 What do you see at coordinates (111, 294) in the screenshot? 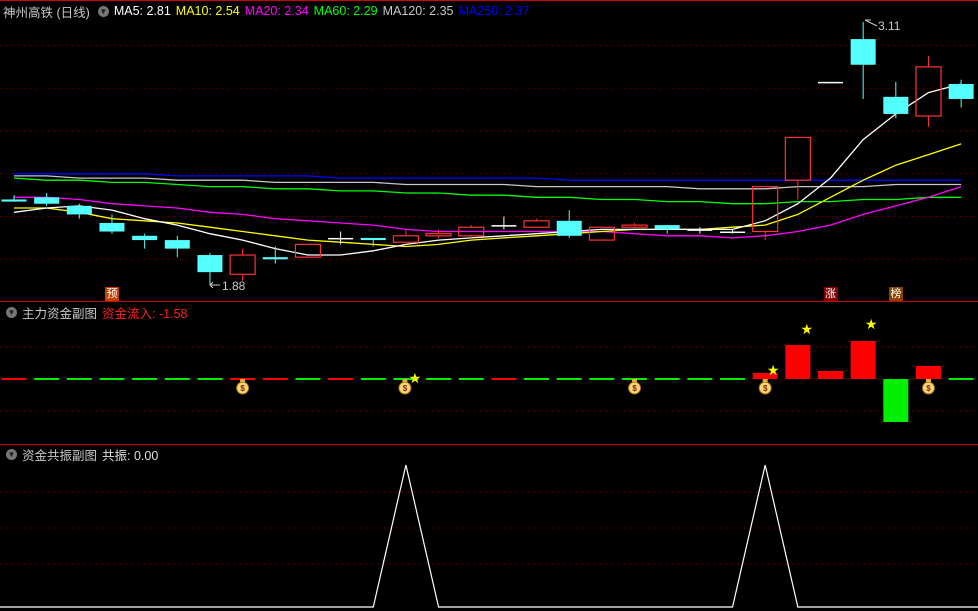
I see `signal-marker: 预` at bounding box center [111, 294].